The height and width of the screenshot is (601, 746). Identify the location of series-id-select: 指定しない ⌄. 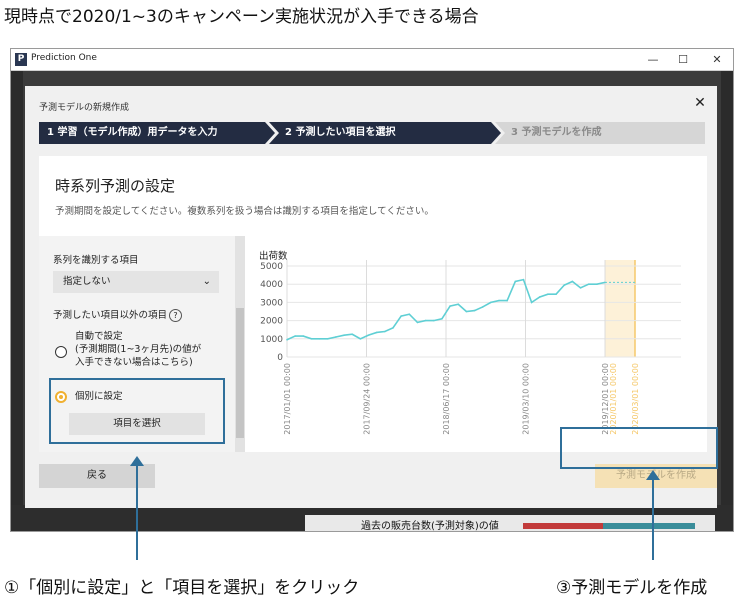
(136, 282).